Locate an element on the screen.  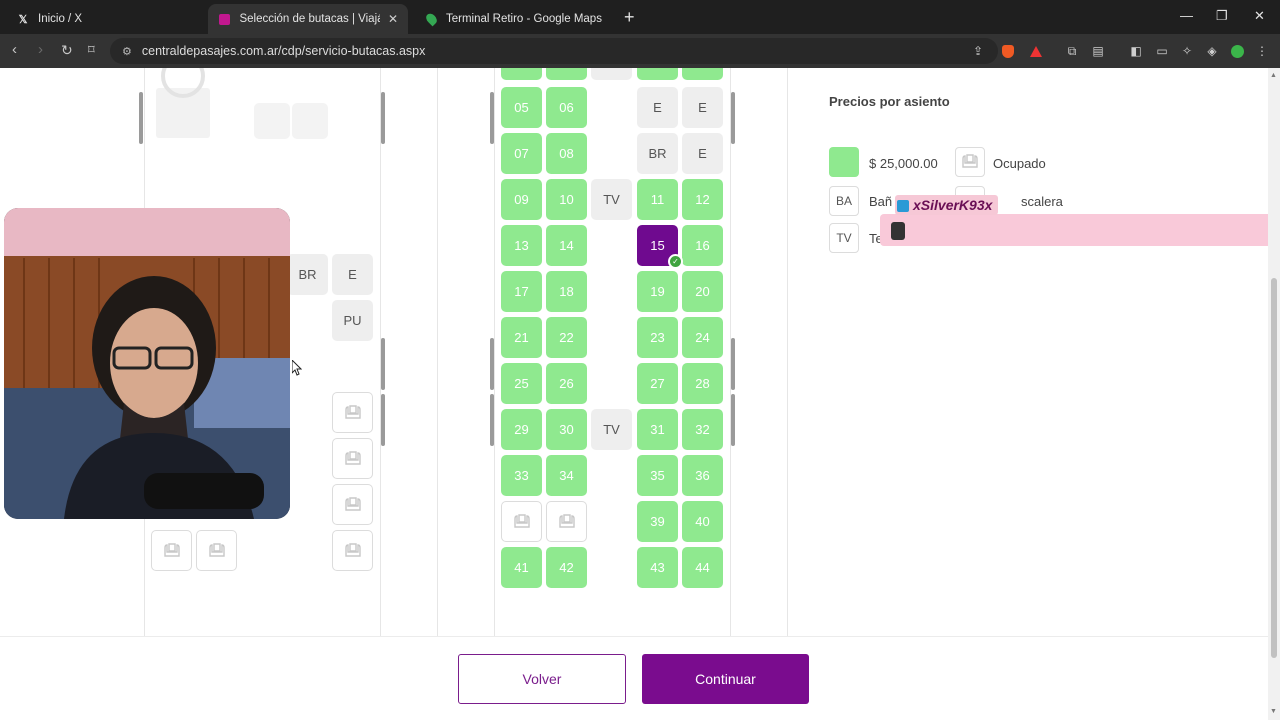
seat-33: 33 is located at coordinates (521, 475).